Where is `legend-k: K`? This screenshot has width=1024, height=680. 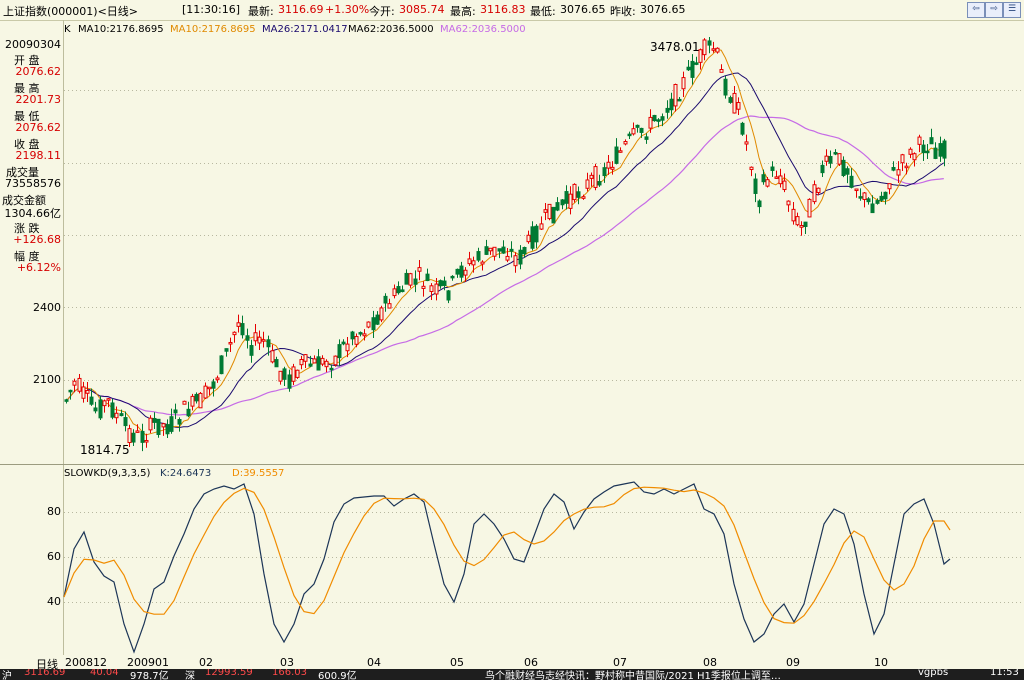
legend-k: K is located at coordinates (67, 29).